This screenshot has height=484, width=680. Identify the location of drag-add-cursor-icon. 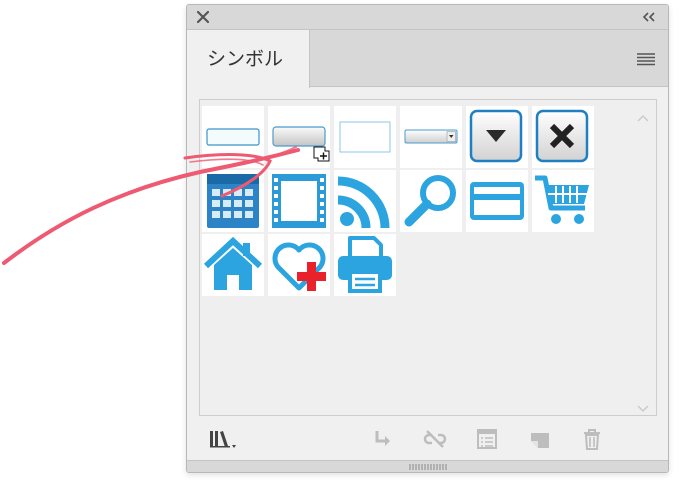
(322, 154).